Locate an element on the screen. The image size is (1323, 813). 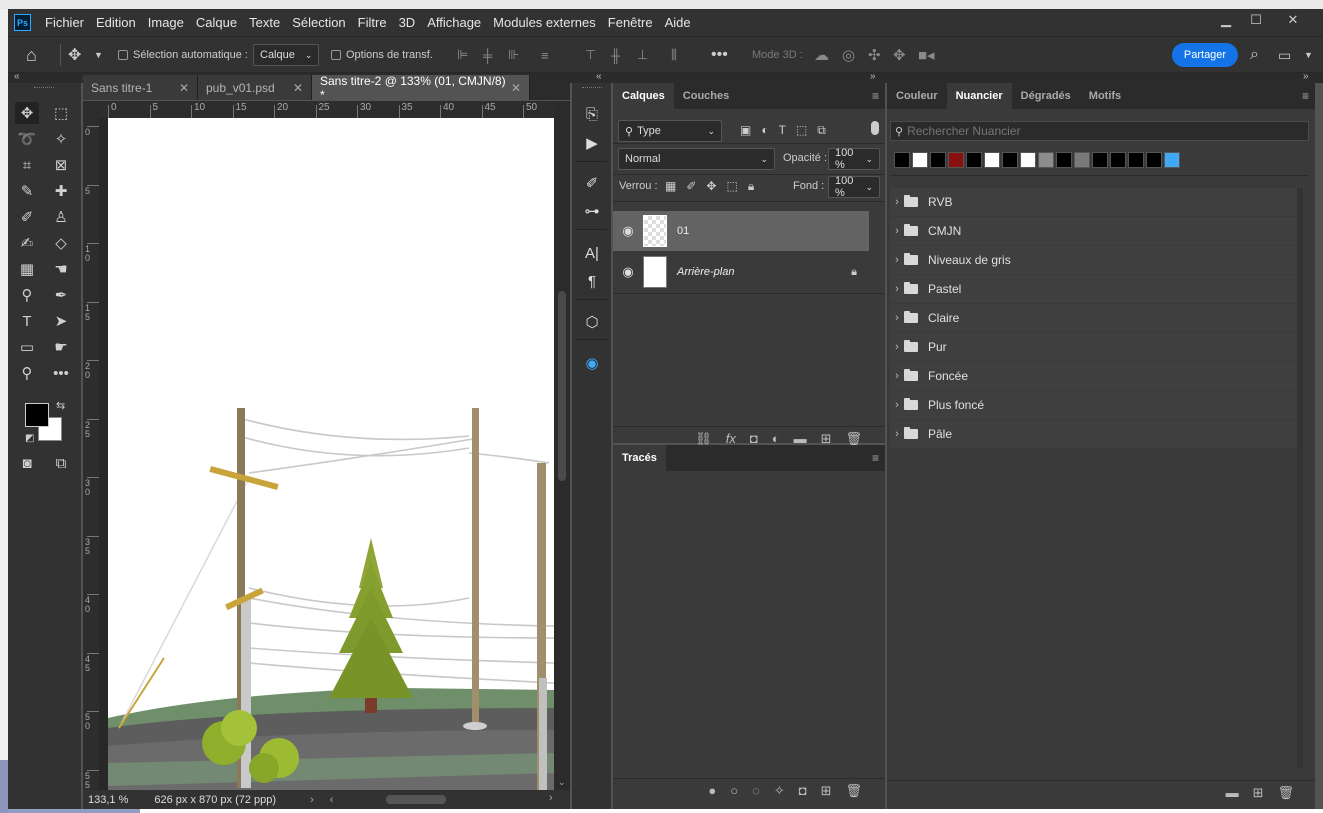
menu-item-11: Aide is located at coordinates (678, 22).